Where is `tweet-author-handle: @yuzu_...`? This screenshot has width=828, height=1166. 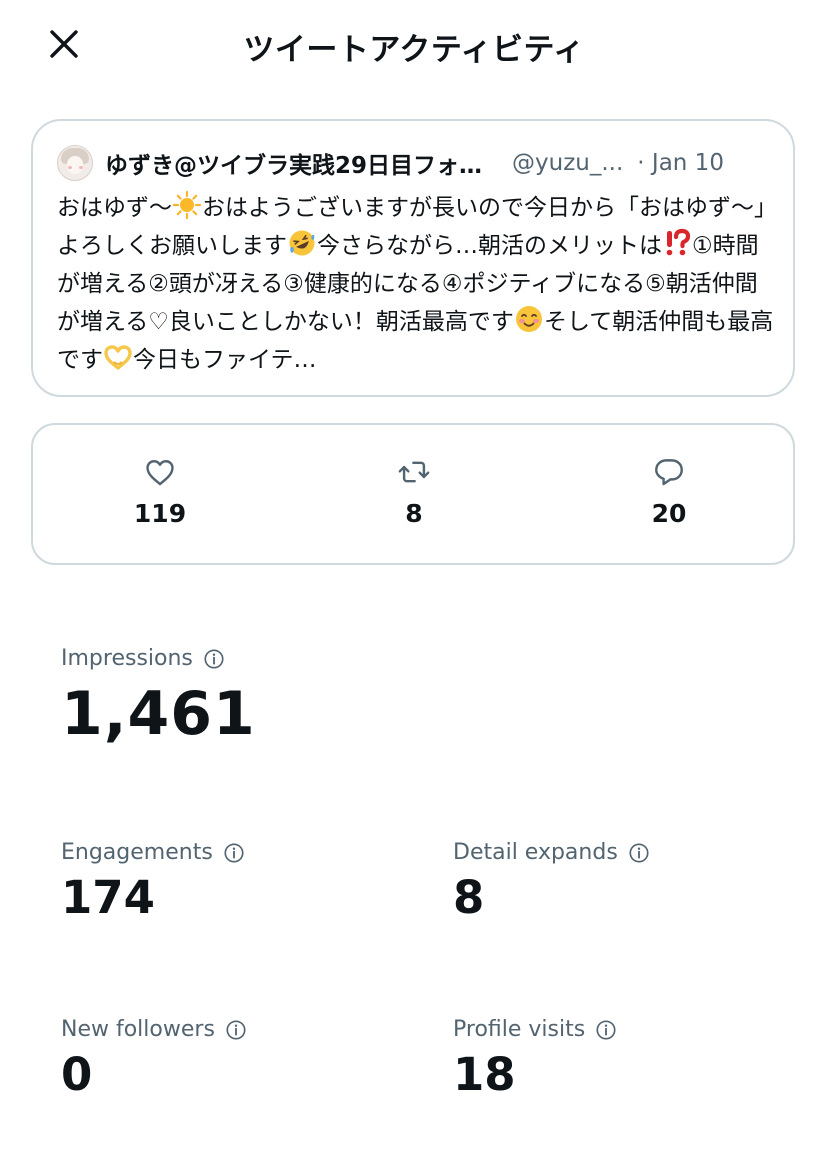 tweet-author-handle: @yuzu_... is located at coordinates (568, 163).